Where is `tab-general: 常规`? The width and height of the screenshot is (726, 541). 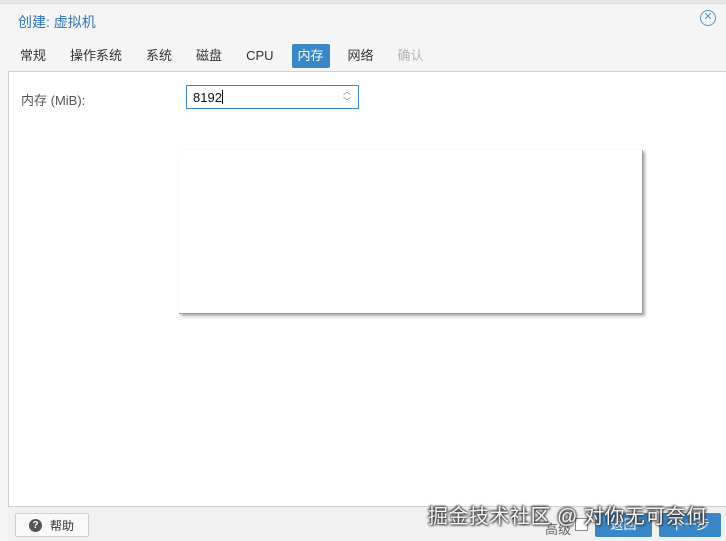
tab-general: 常规 is located at coordinates (33, 56).